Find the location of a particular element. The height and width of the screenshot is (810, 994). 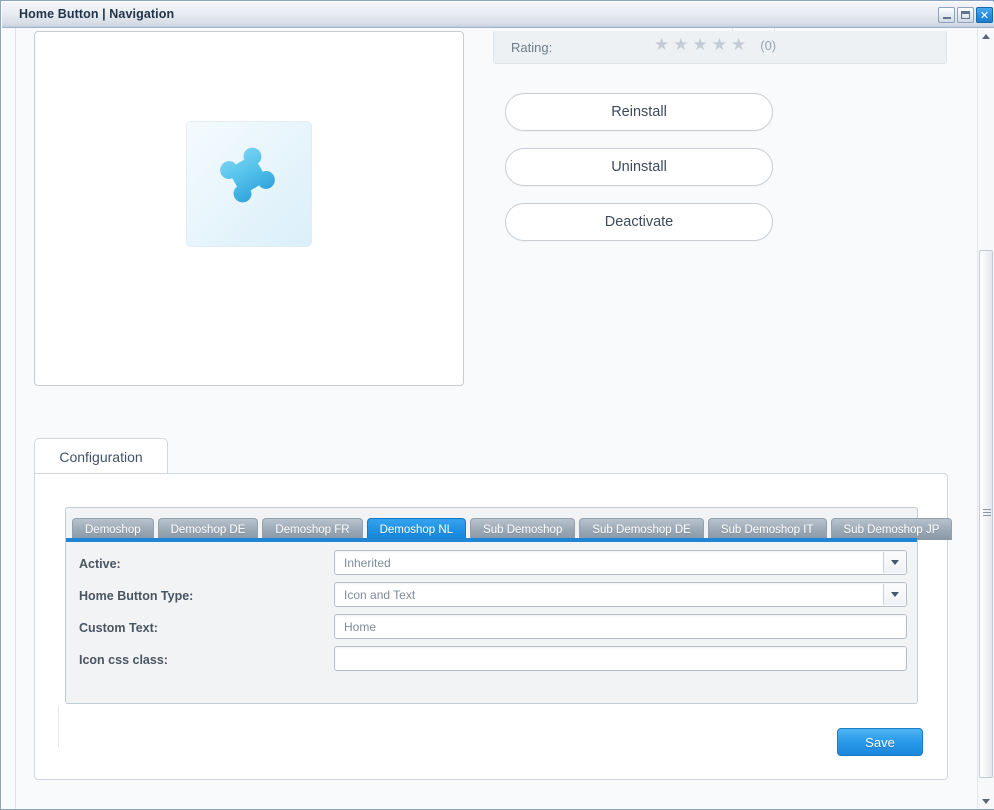

rating-label: Rating: is located at coordinates (532, 47).